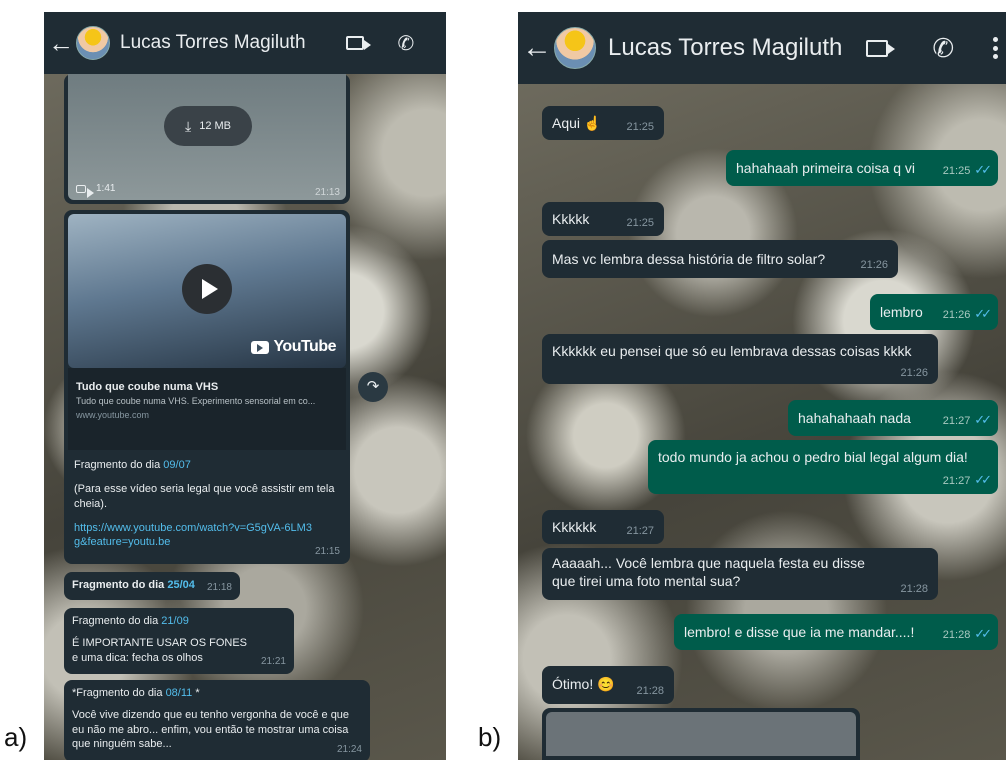  I want to click on forward-icon: ↷, so click(373, 387).